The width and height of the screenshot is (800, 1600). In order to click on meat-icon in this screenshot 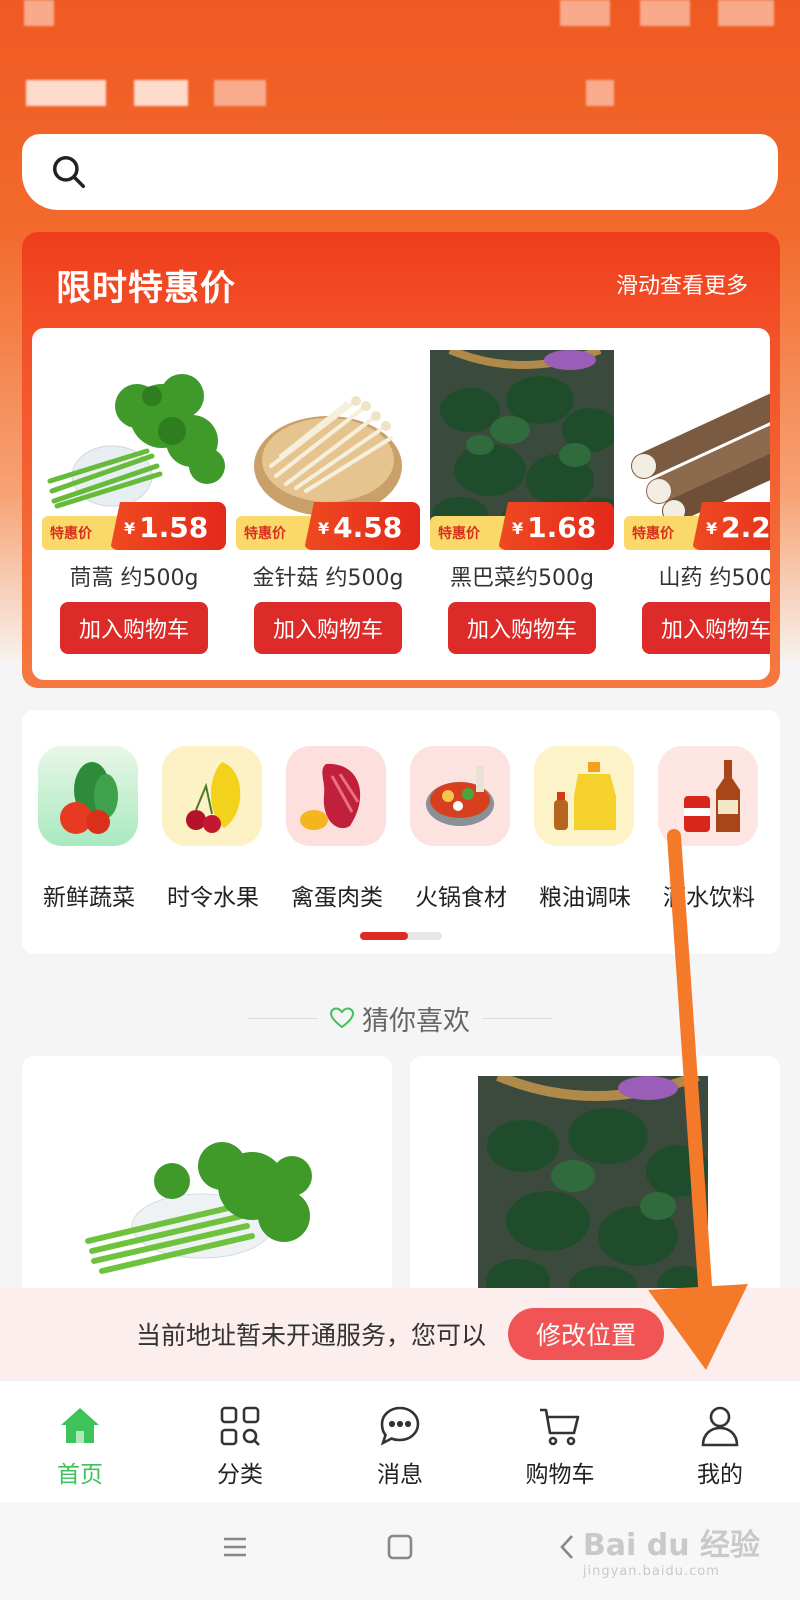, I will do `click(336, 796)`.